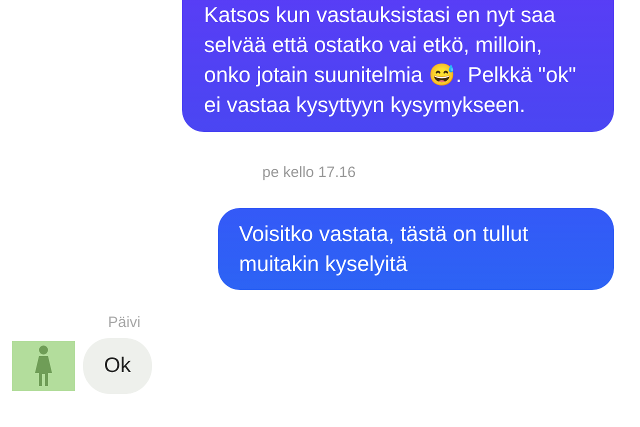 This screenshot has width=640, height=427. Describe the element at coordinates (117, 366) in the screenshot. I see `message-bubble: Ok` at that location.